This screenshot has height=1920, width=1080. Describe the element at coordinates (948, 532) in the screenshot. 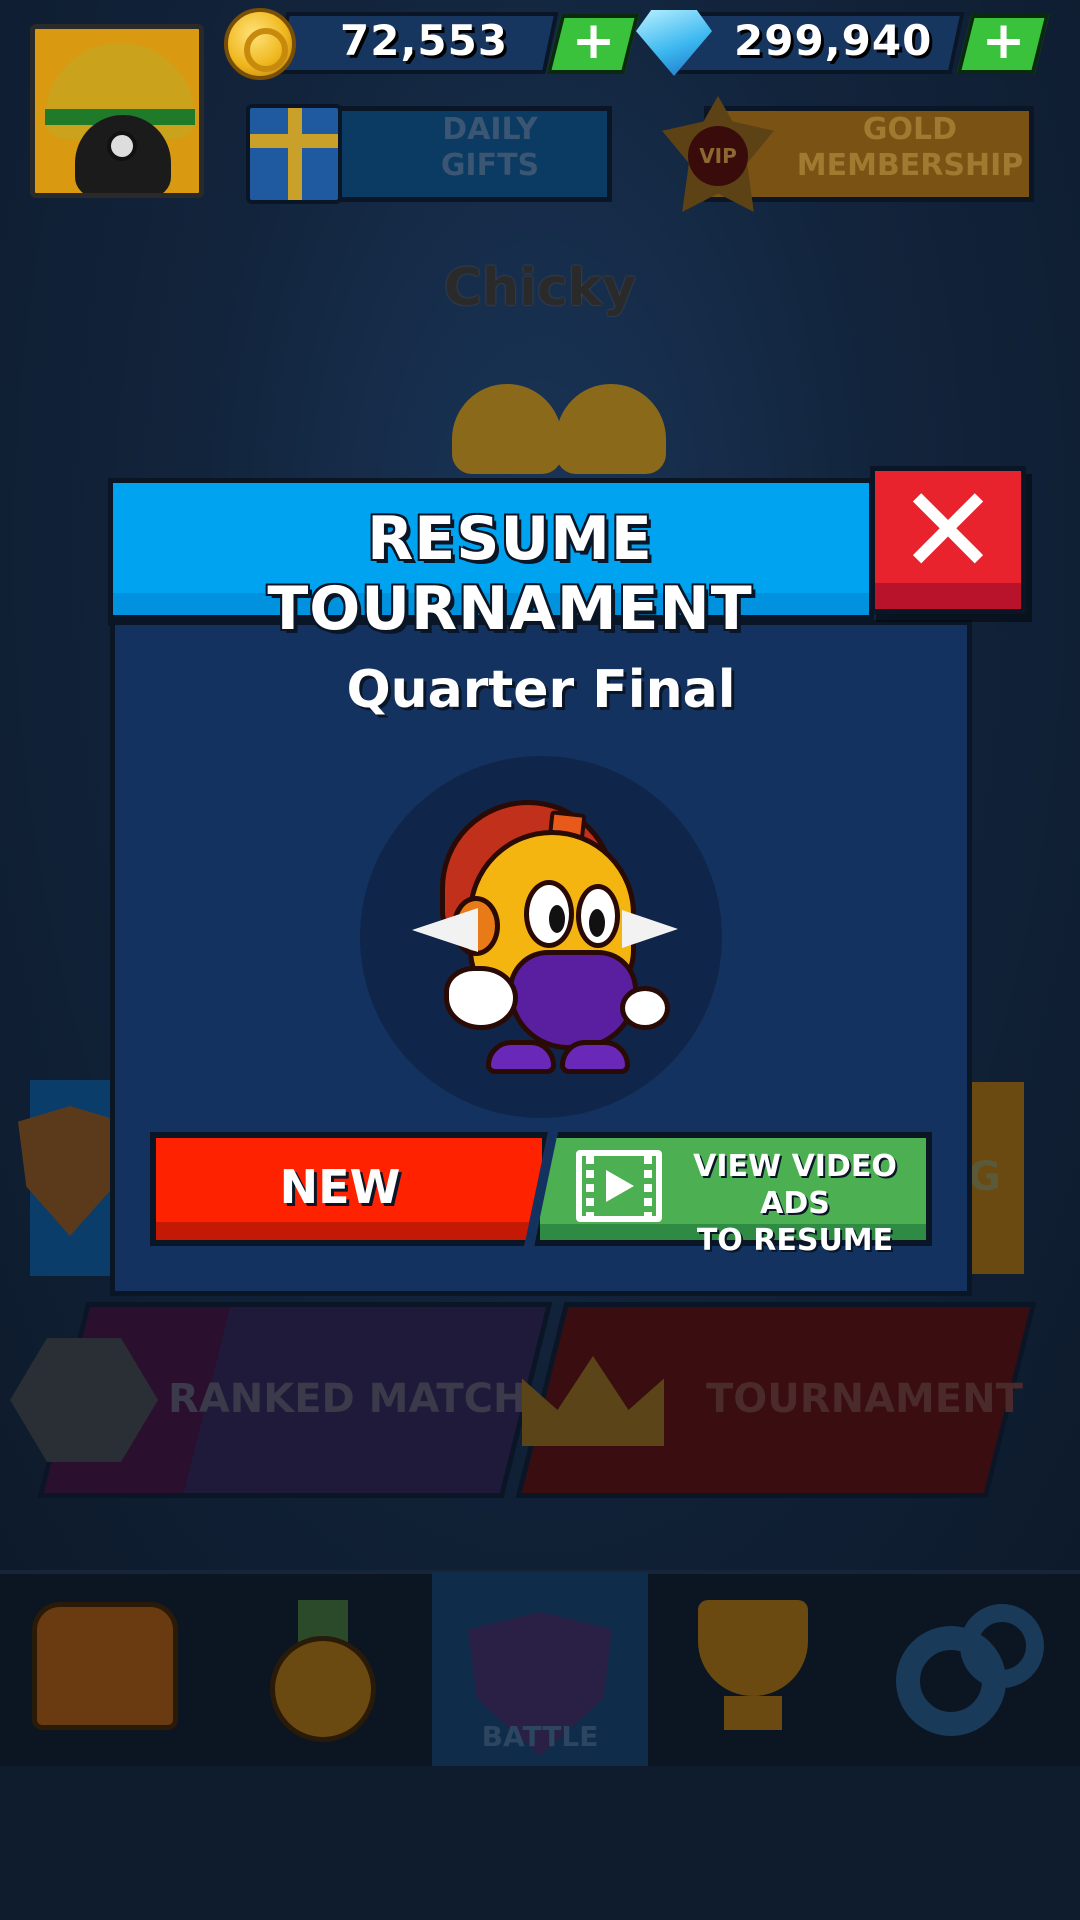

I see `close-icon: ✕` at that location.